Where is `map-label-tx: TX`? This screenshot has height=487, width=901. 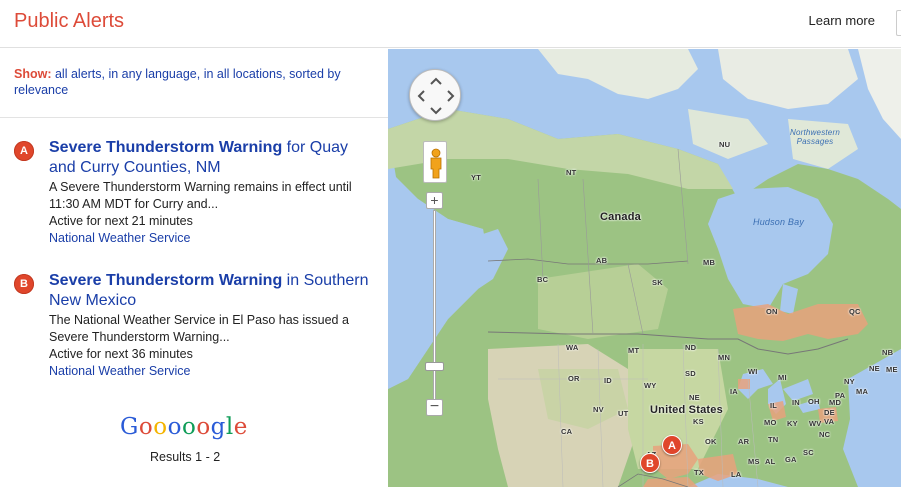
map-label-tx: TX is located at coordinates (699, 472).